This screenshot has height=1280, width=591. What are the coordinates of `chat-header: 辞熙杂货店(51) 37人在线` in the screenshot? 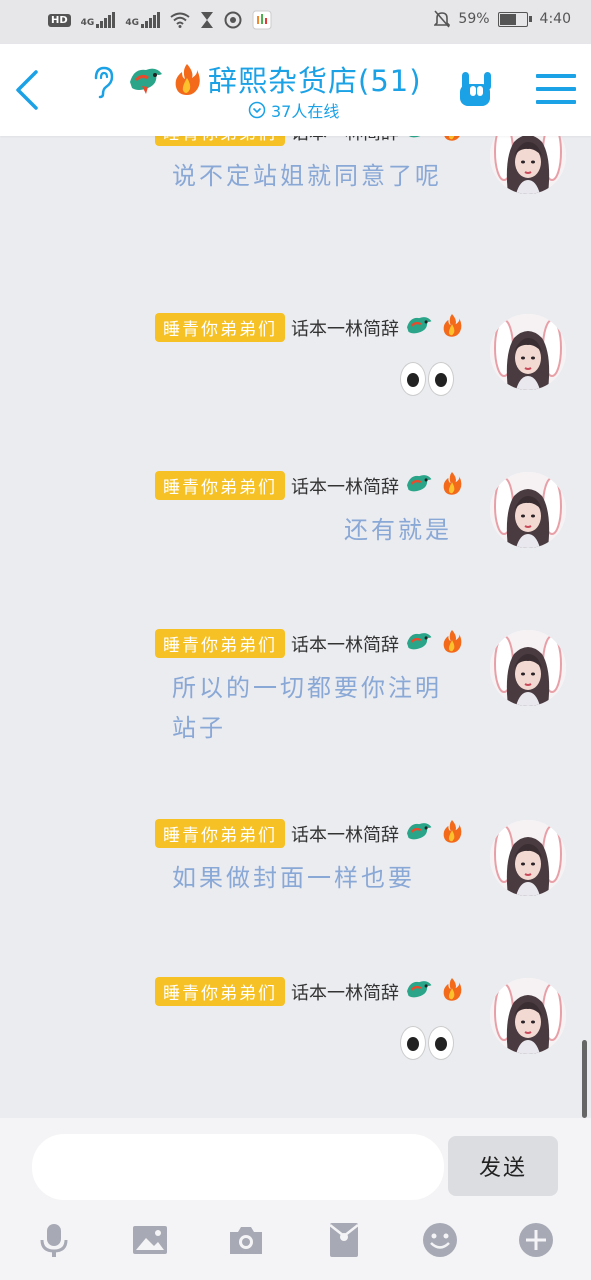 It's located at (295, 90).